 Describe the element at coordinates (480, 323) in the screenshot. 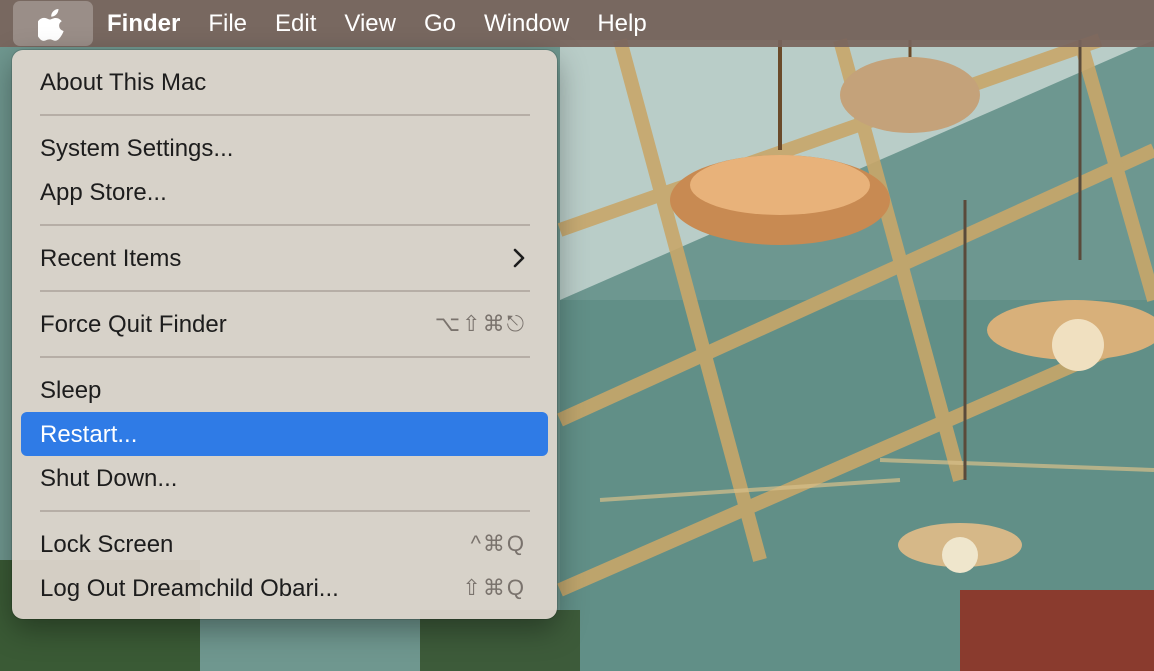

I see `keyboard-shortcut: ⌥⇧⌘⎋` at that location.